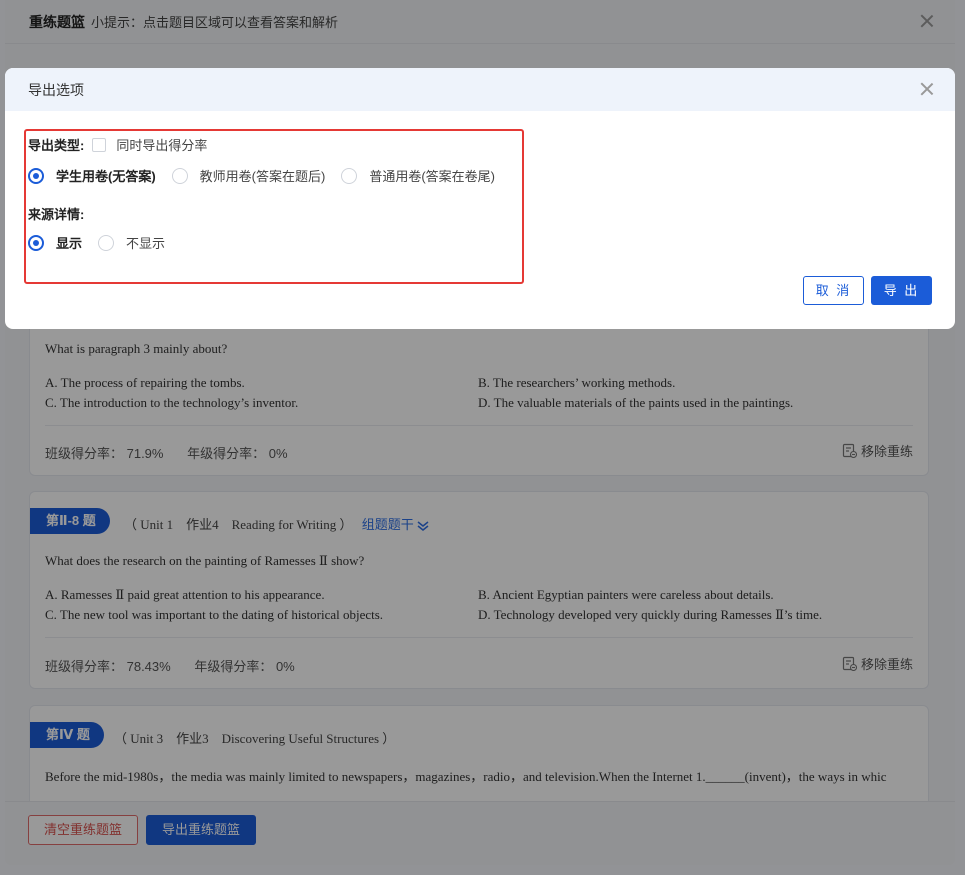 This screenshot has width=965, height=875. Describe the element at coordinates (262, 176) in the screenshot. I see `radio-label: 教师用卷(答案在题后)` at that location.